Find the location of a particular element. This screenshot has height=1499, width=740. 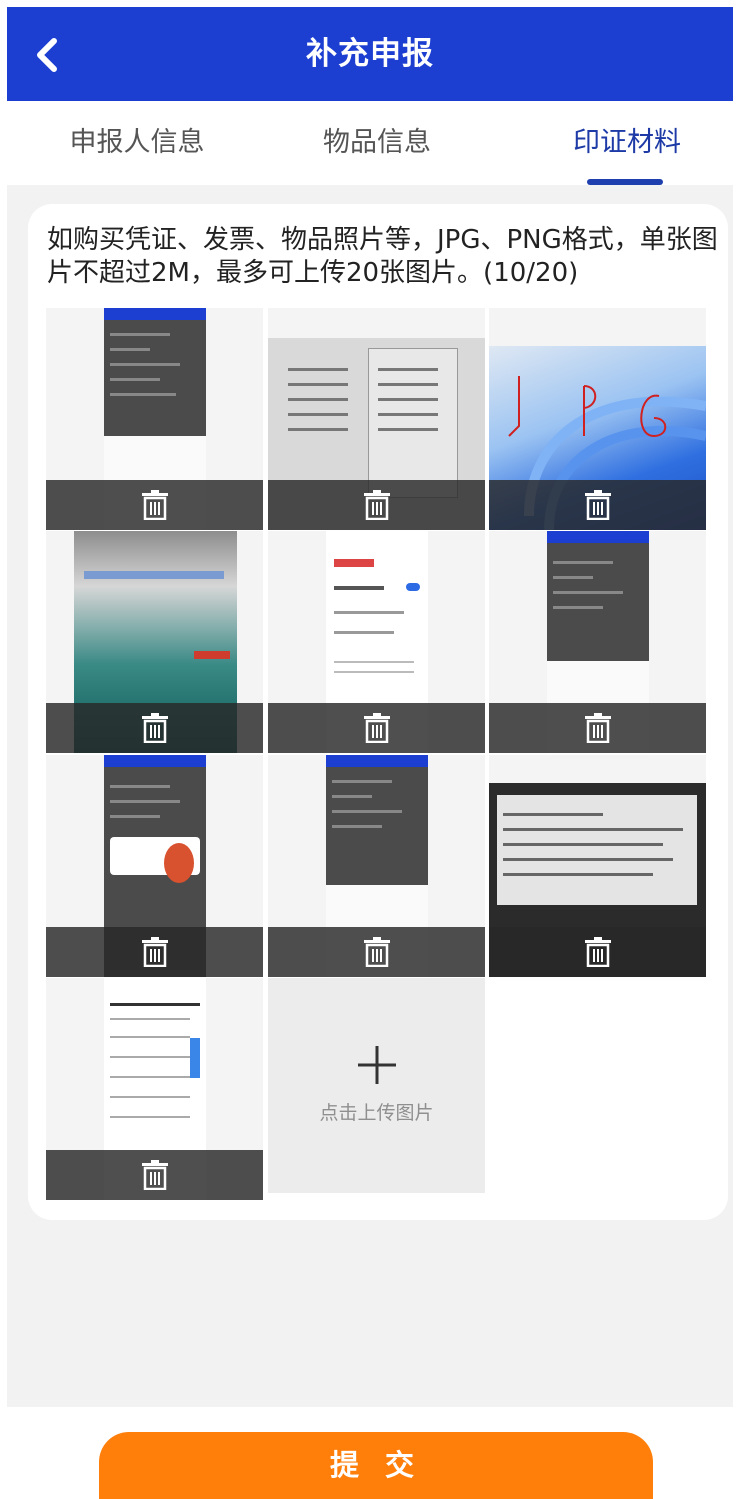

upload-image-button: 点击上传图片 is located at coordinates (376, 1085).